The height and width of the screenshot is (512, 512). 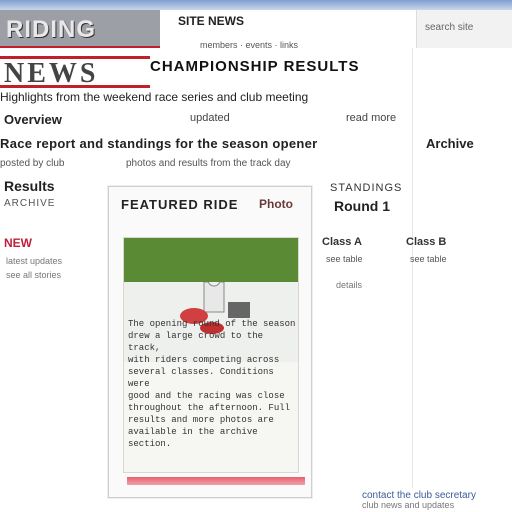 What do you see at coordinates (208, 163) in the screenshot?
I see `article-summary: photos and results from the track day` at bounding box center [208, 163].